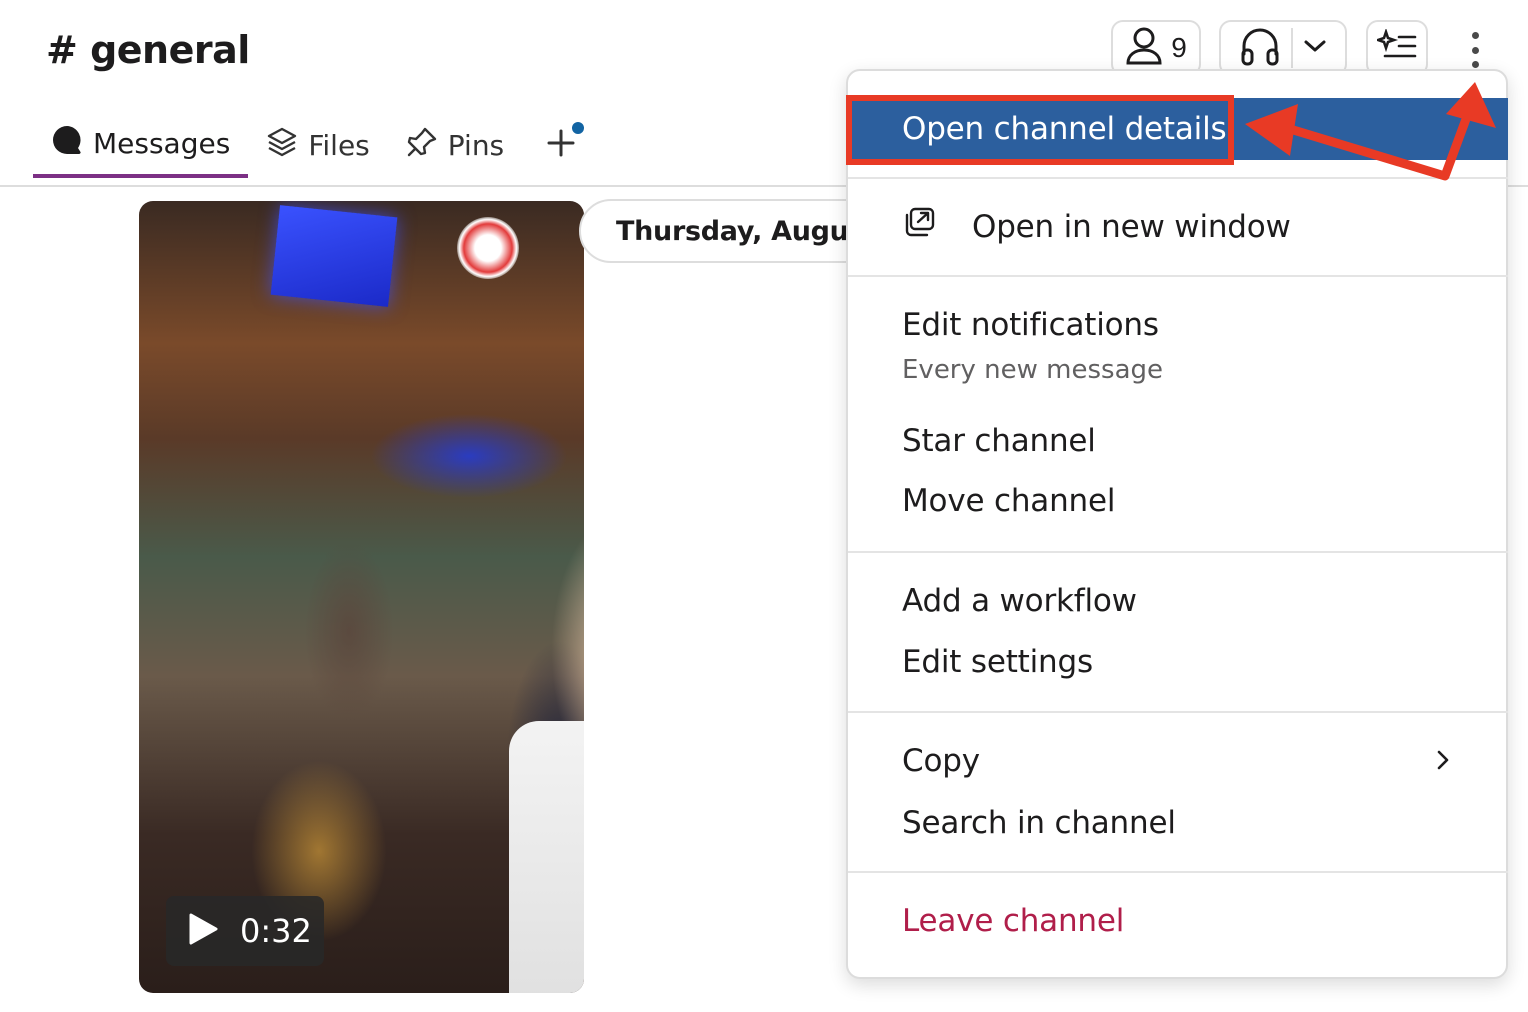 This screenshot has height=1012, width=1528. What do you see at coordinates (1039, 823) in the screenshot?
I see `menu-item-label: Search in channel` at bounding box center [1039, 823].